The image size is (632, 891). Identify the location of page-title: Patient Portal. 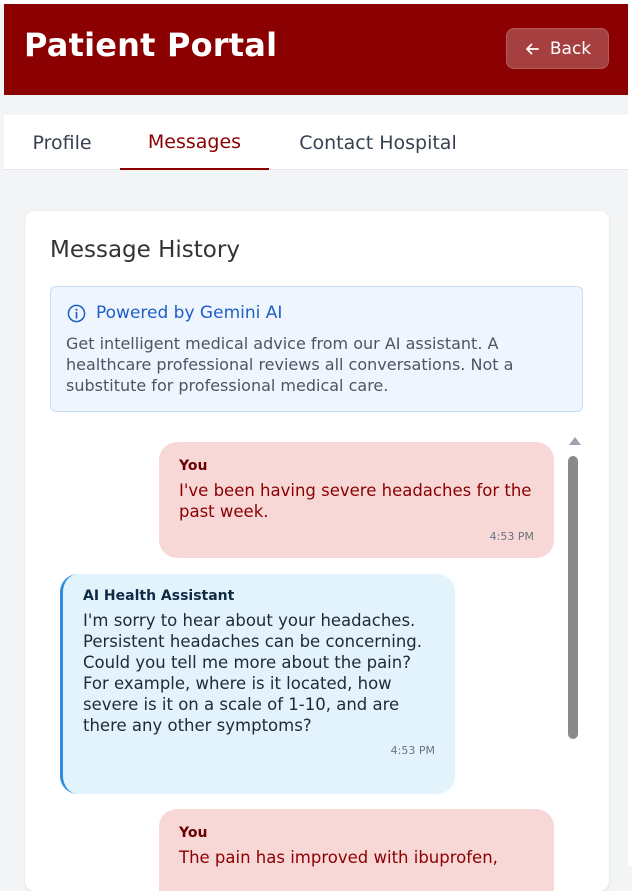
(151, 45).